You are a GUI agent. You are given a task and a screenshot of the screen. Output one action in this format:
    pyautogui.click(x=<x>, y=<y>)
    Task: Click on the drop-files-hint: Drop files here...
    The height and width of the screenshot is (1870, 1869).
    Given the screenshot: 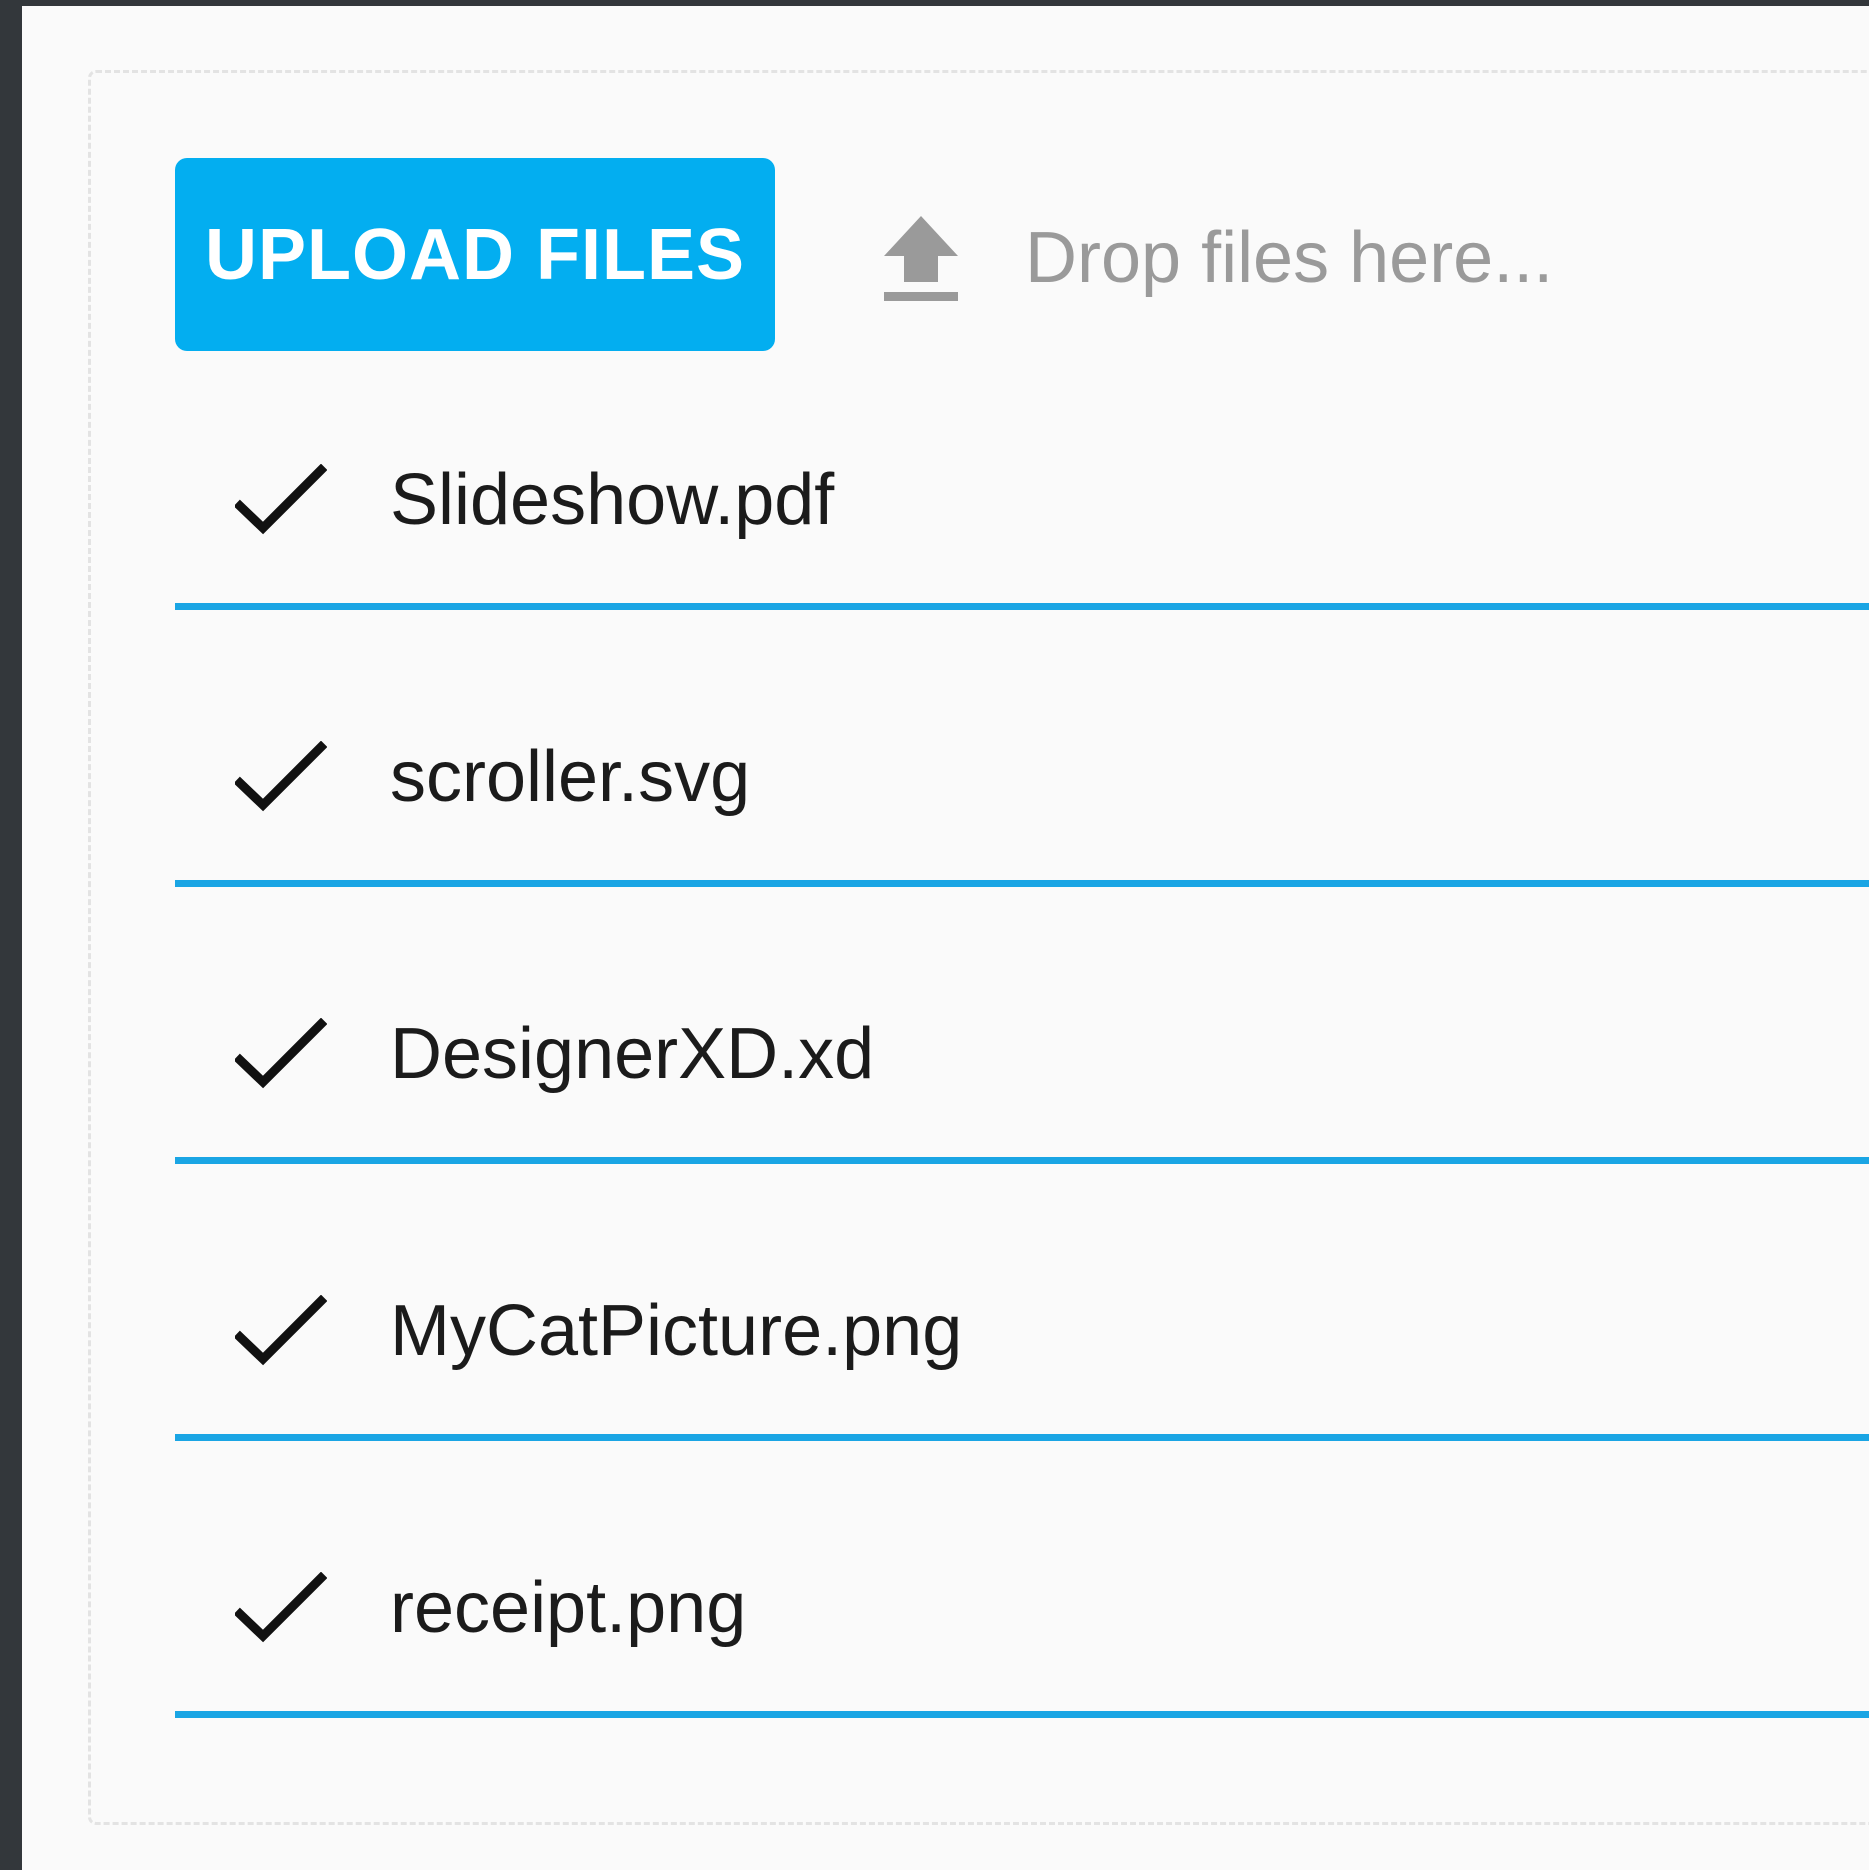 What is the action you would take?
    pyautogui.click(x=1289, y=258)
    